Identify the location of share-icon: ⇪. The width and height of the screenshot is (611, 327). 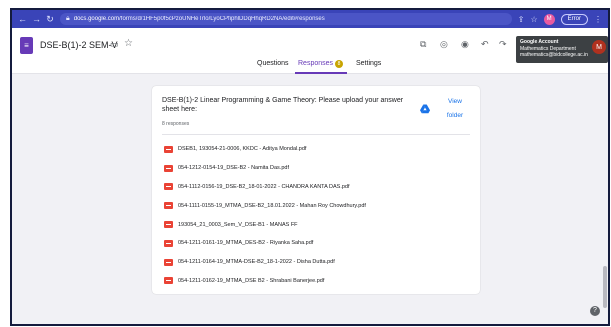
(521, 19).